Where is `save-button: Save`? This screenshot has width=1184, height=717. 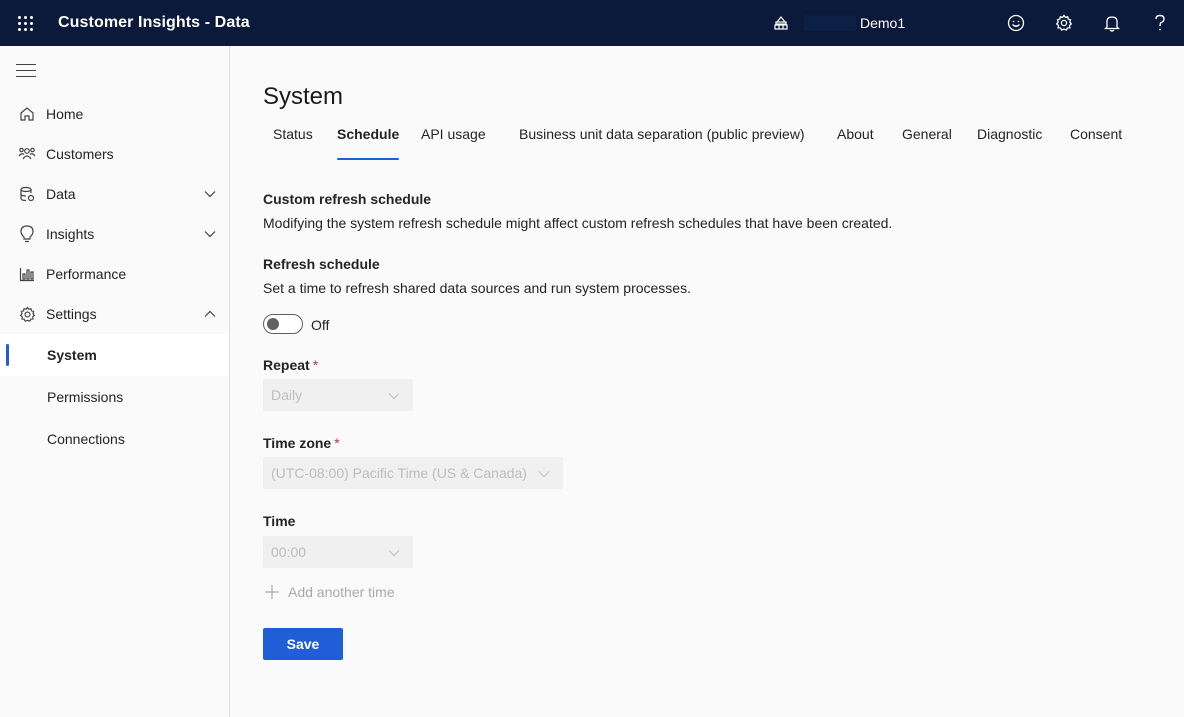
save-button: Save is located at coordinates (303, 644).